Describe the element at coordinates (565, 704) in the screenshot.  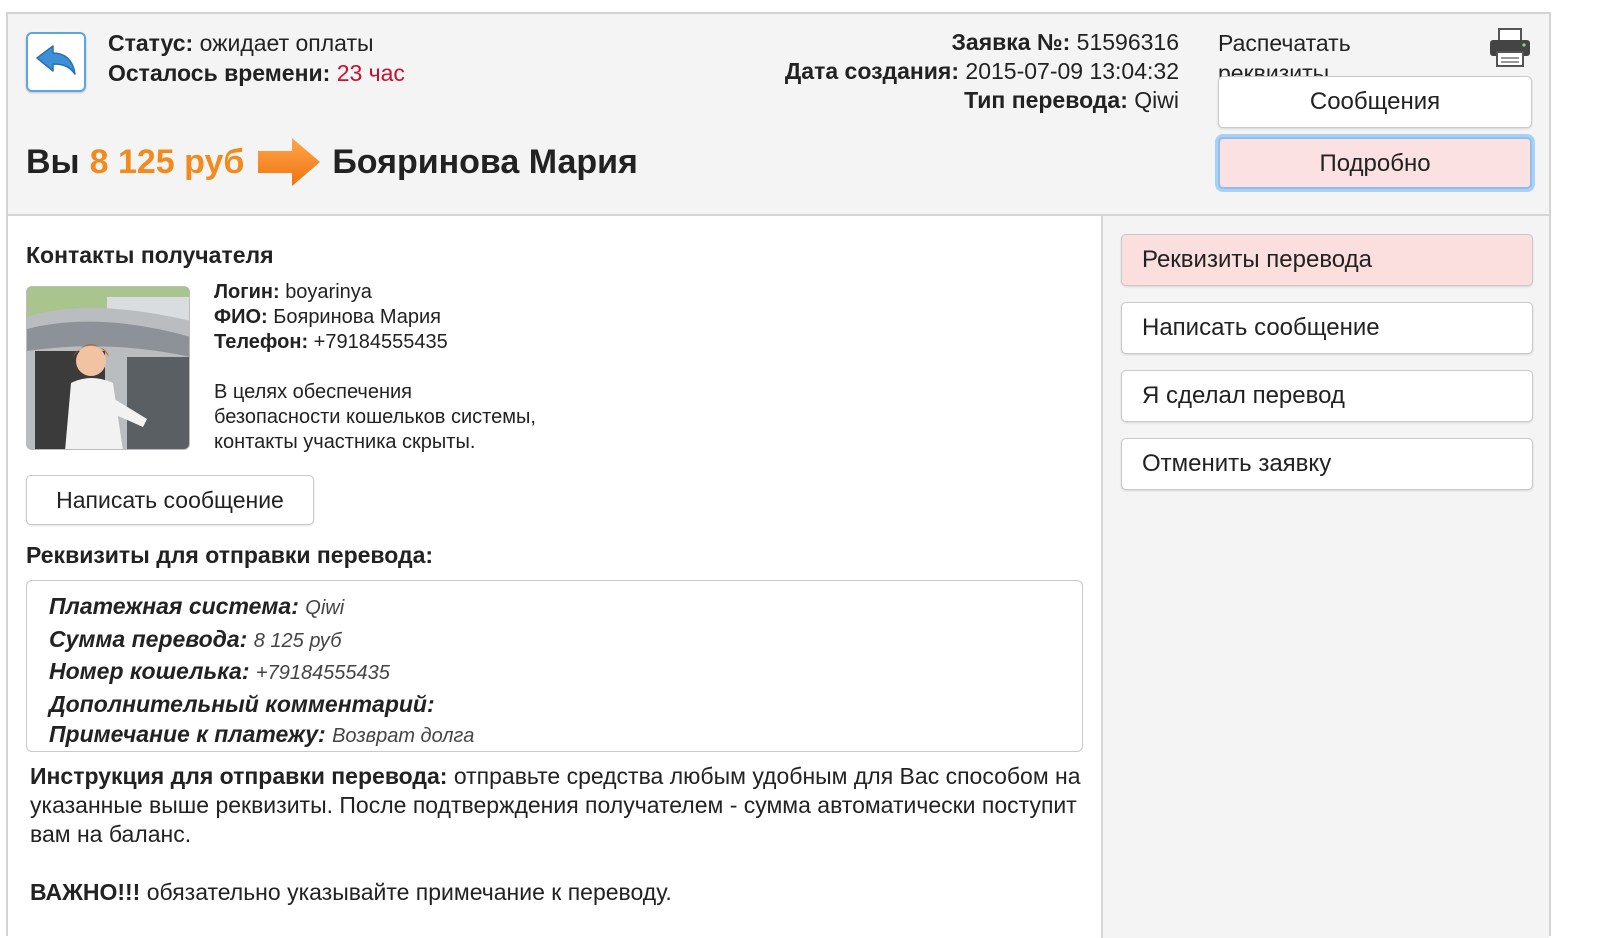
I see `extra-comment-line: Дополнительный комментарий:` at that location.